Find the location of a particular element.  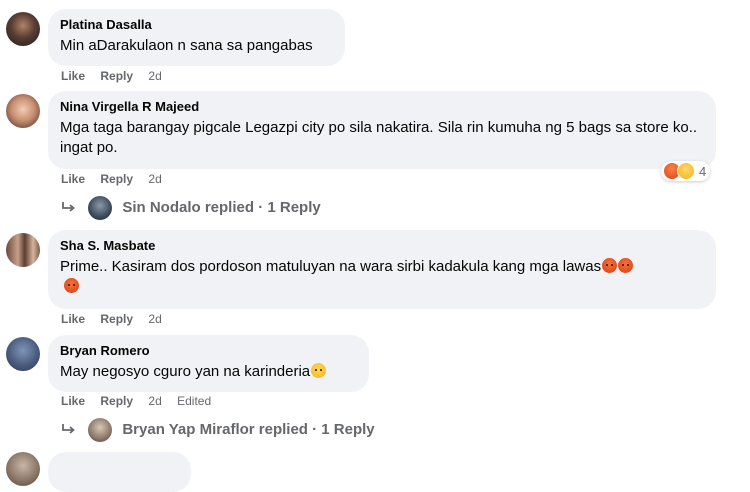

reaction-count: 4 is located at coordinates (703, 171).